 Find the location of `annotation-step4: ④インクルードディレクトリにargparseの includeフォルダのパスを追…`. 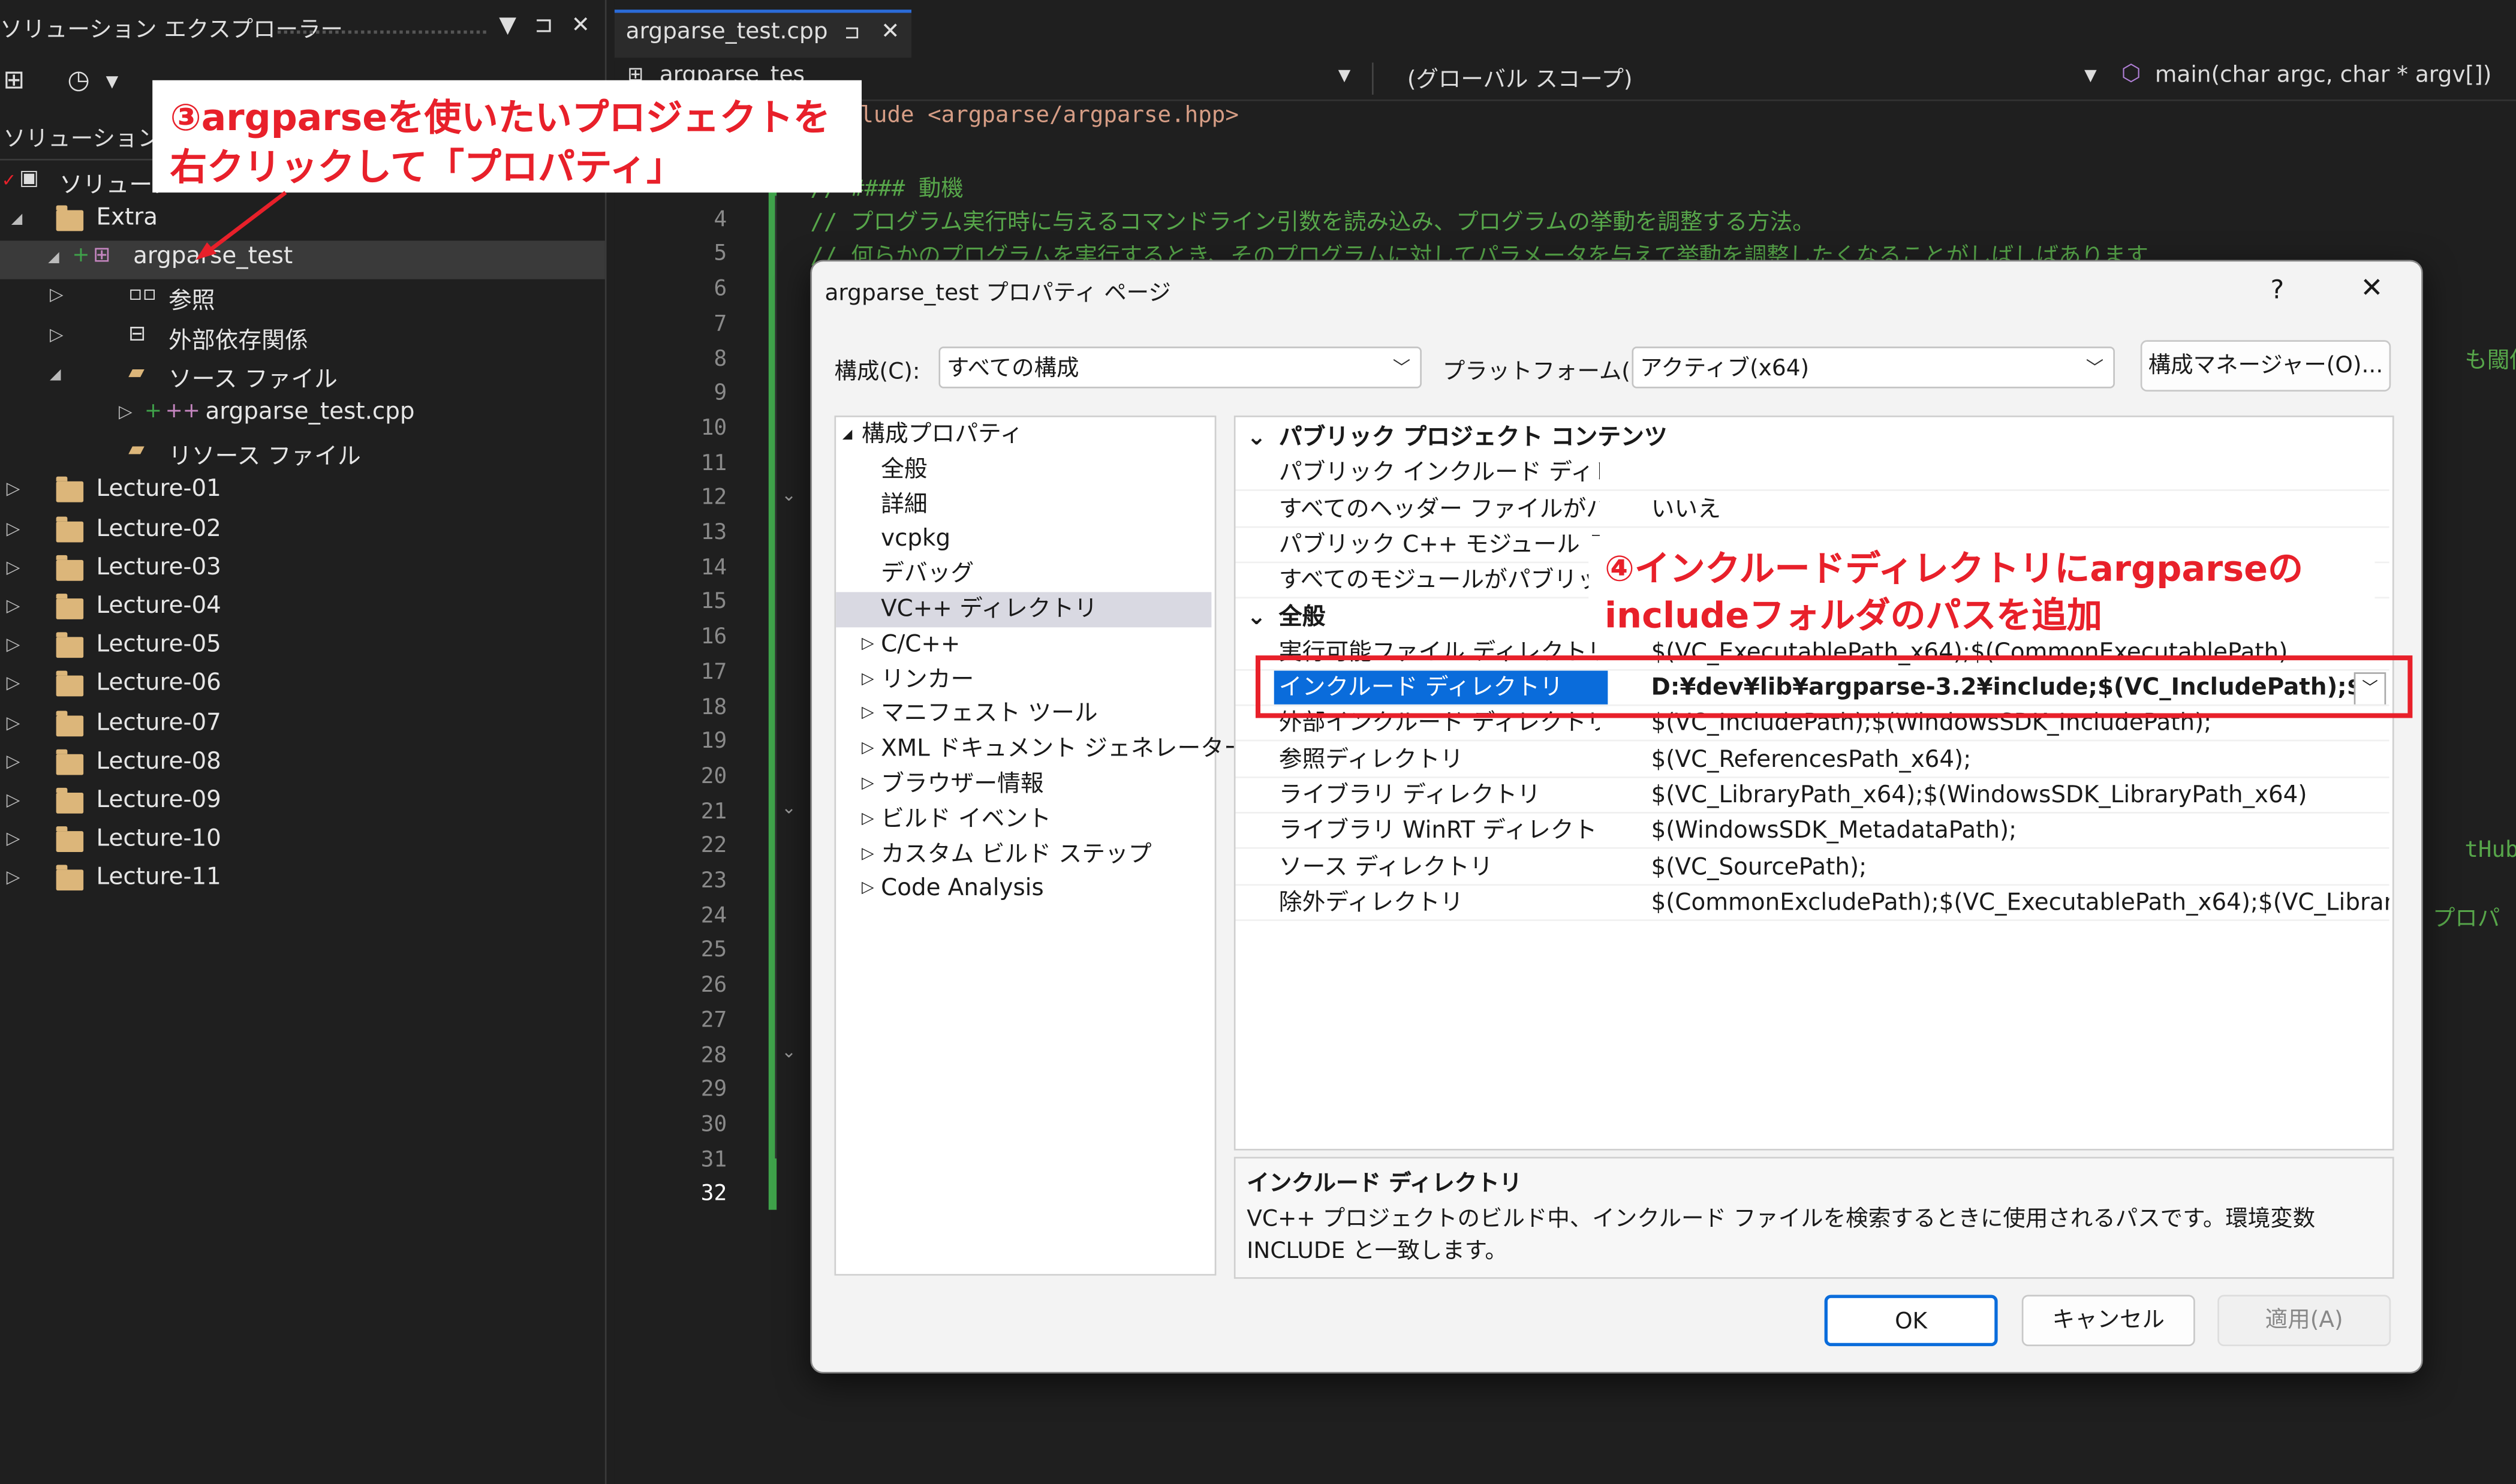

annotation-step4: ④インクルードディレクトリにargparseの includeフォルダのパスを追… is located at coordinates (1981, 586).